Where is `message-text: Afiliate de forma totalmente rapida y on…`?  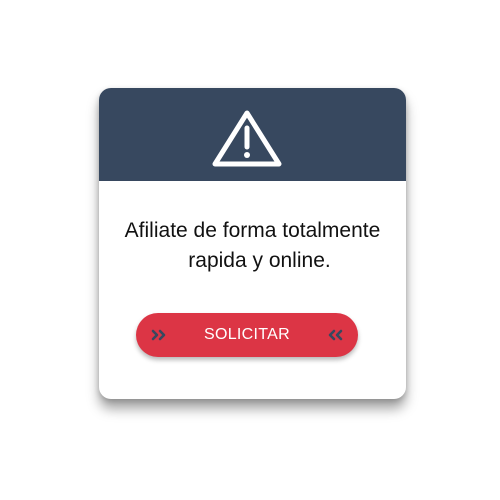 message-text: Afiliate de forma totalmente rapida y on… is located at coordinates (252, 246).